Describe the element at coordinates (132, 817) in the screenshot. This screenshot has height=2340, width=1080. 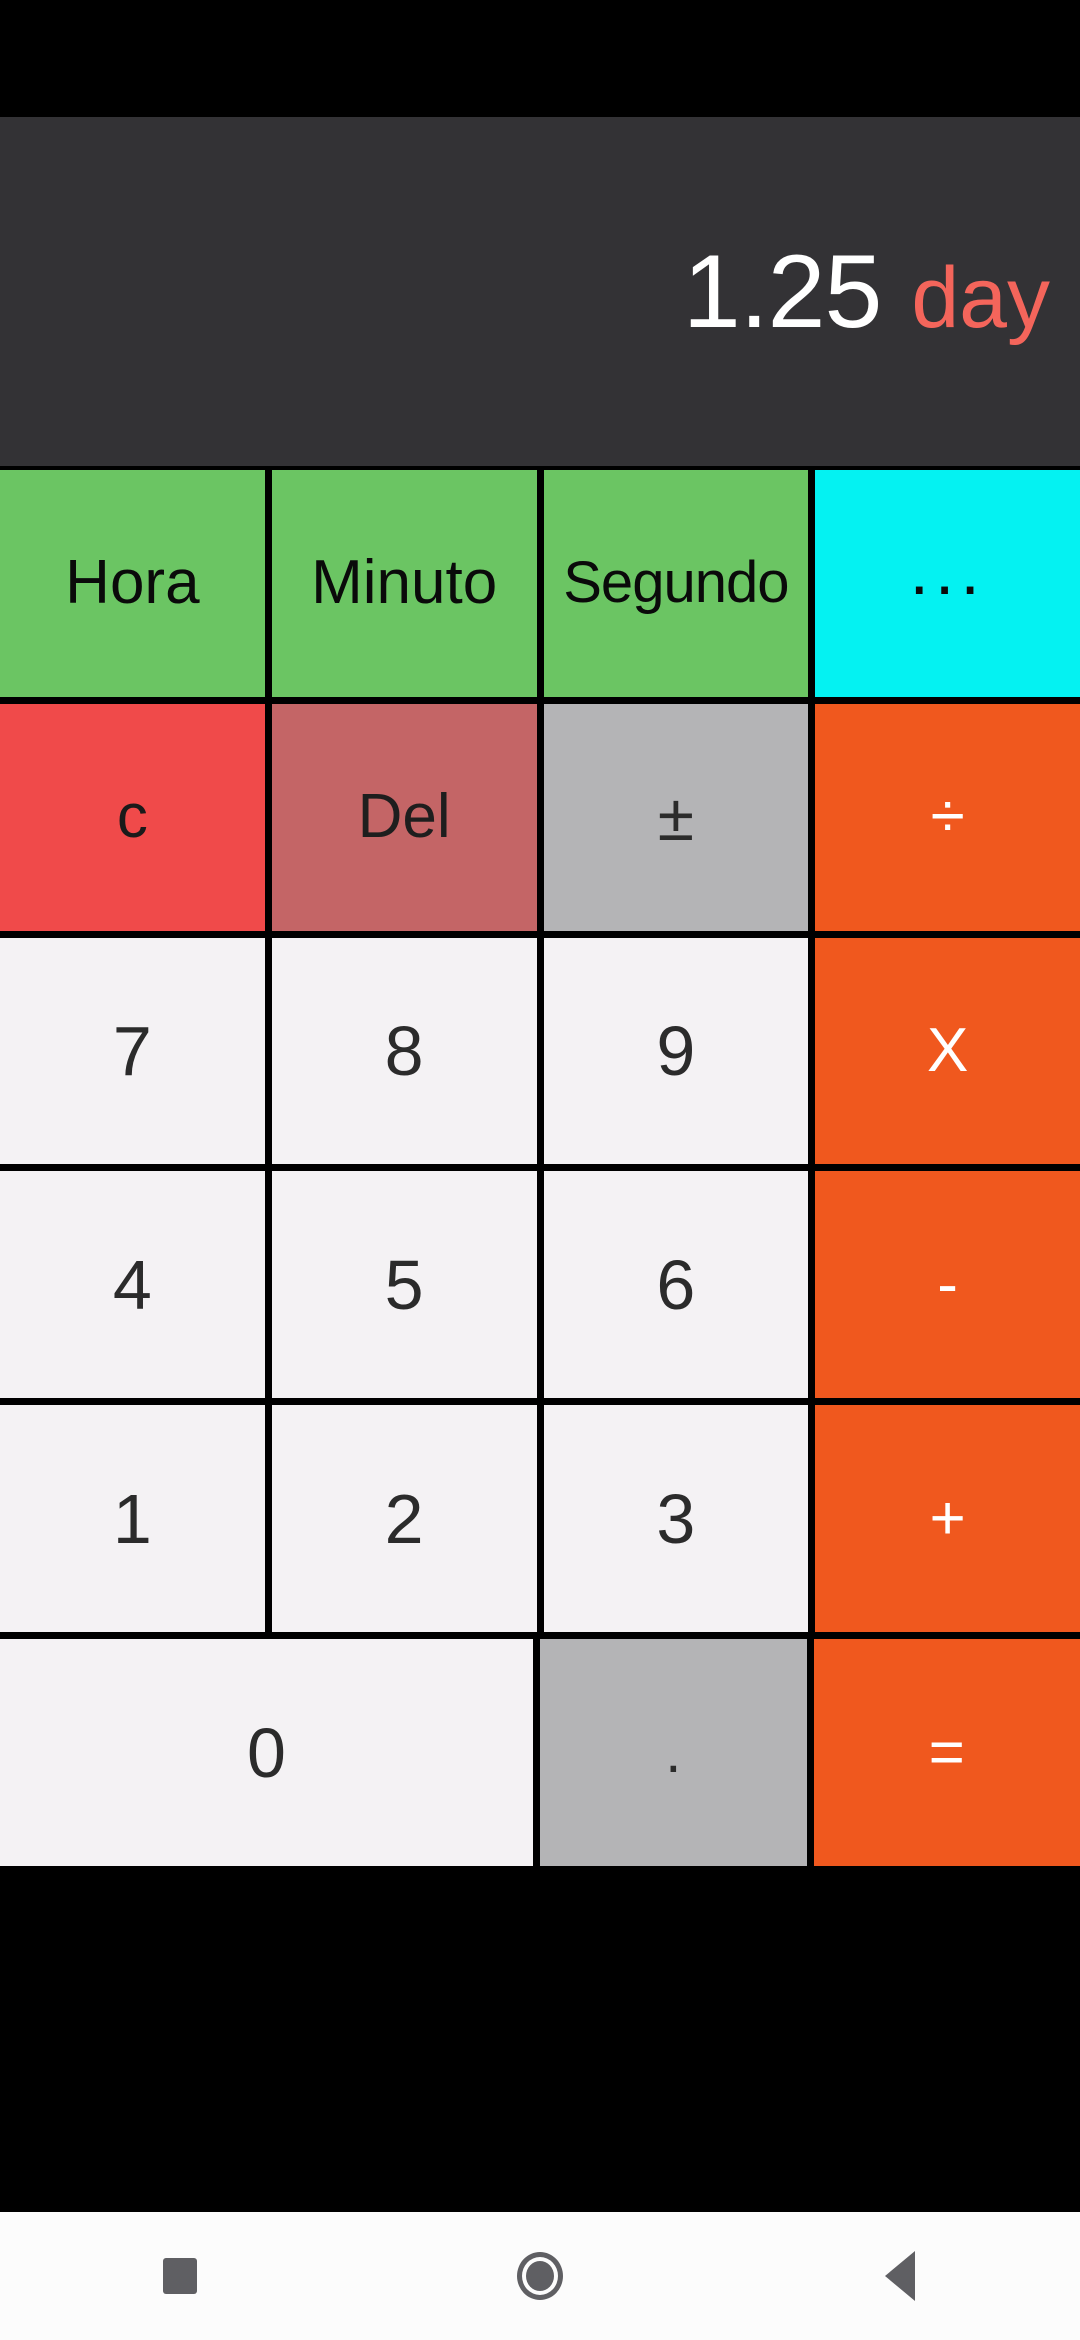
I see `clear-button: c` at that location.